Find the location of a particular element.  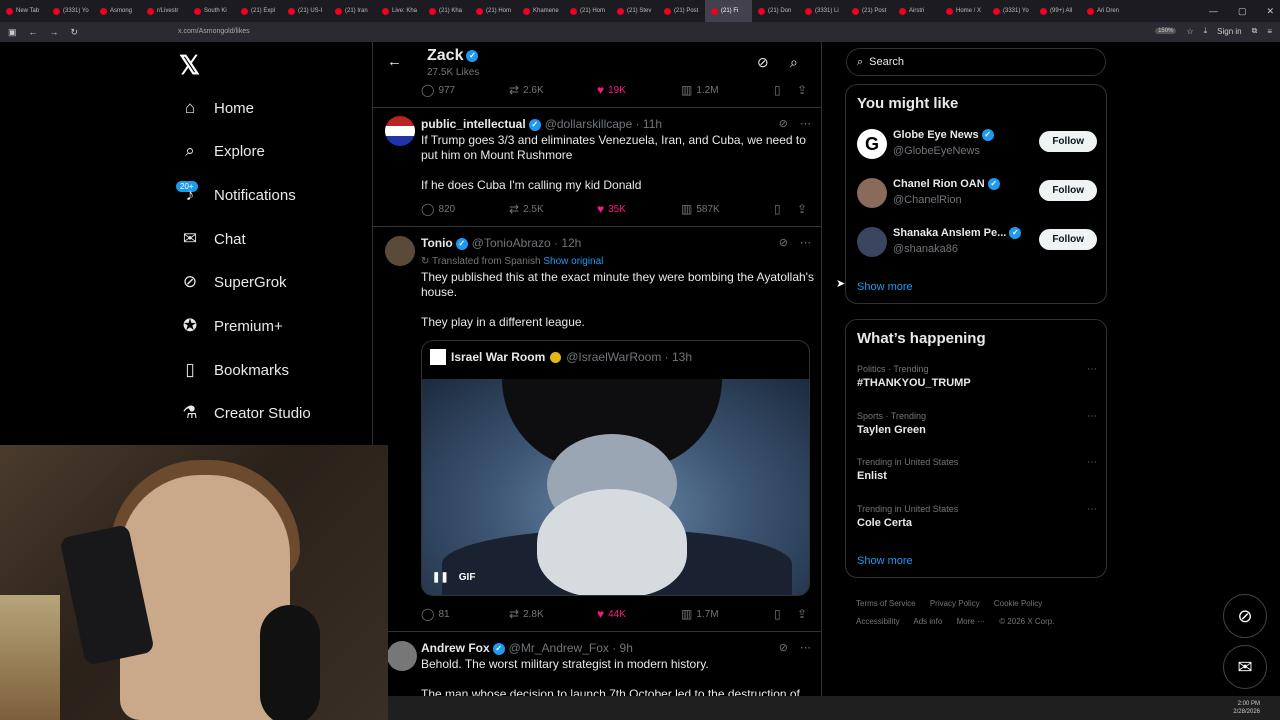

trend-item: Politics · Trending #THANKYOU_TRUMP ⋯ is located at coordinates (977, 376).